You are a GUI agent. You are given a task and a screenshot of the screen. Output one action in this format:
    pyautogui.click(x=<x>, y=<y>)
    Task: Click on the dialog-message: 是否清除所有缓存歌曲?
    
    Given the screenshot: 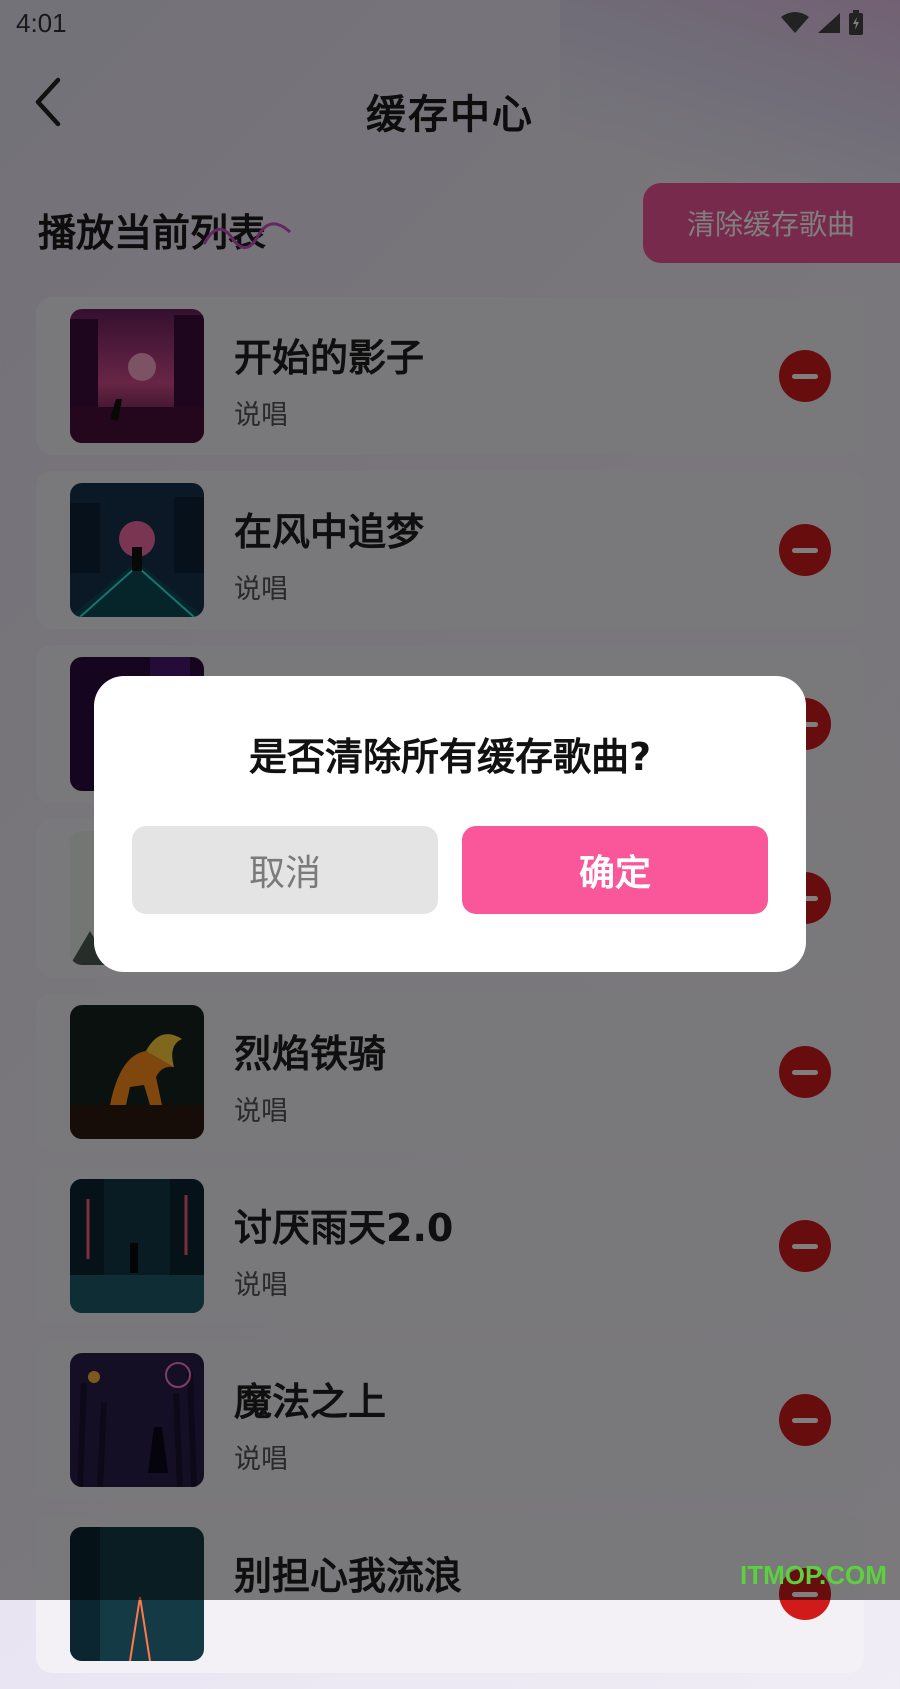 What is the action you would take?
    pyautogui.click(x=450, y=757)
    